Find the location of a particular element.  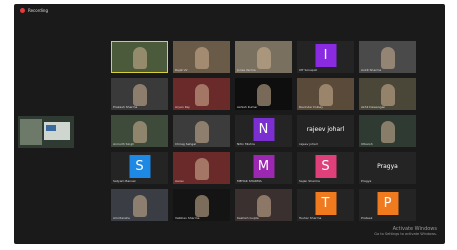

participant-tile is located at coordinates (139, 57).